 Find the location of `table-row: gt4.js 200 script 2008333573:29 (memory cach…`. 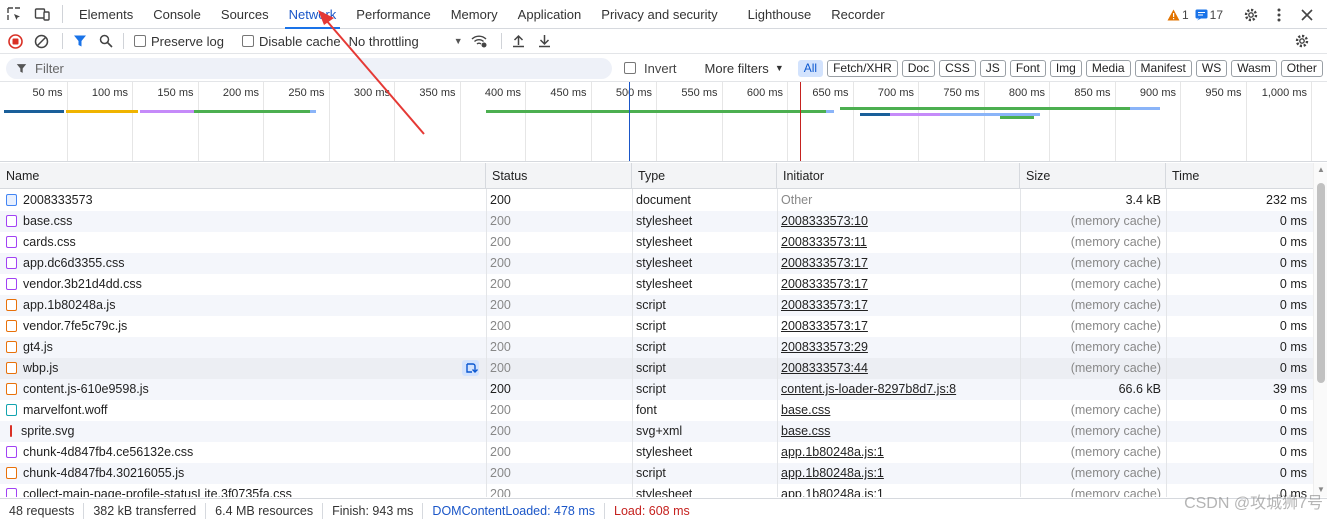

table-row: gt4.js 200 script 2008333573:29 (memory cach… is located at coordinates (656, 347).